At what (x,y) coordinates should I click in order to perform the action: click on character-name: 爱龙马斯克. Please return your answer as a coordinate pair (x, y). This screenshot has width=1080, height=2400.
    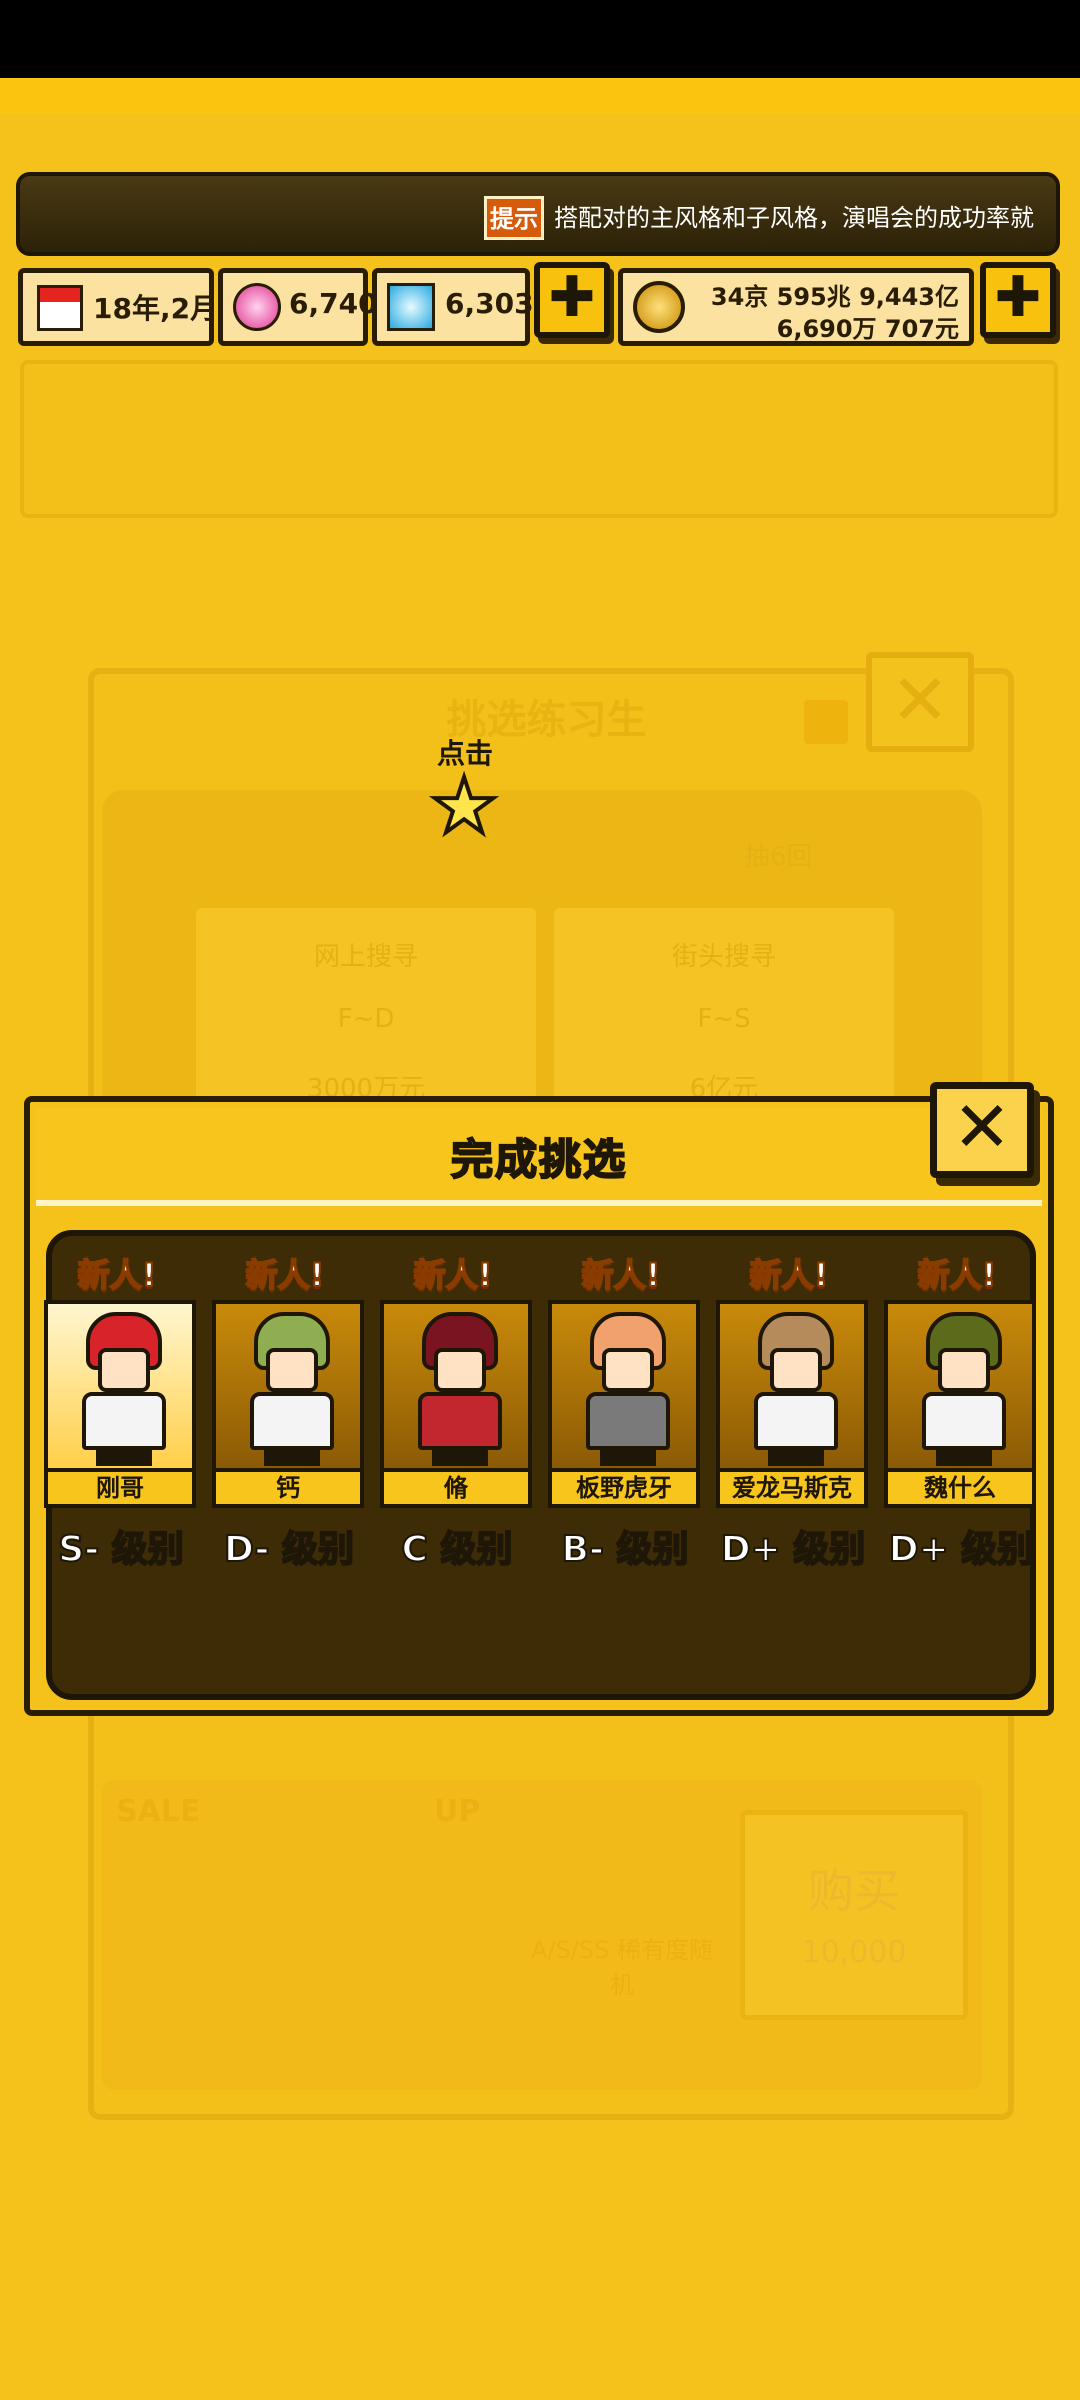
    Looking at the image, I should click on (792, 1488).